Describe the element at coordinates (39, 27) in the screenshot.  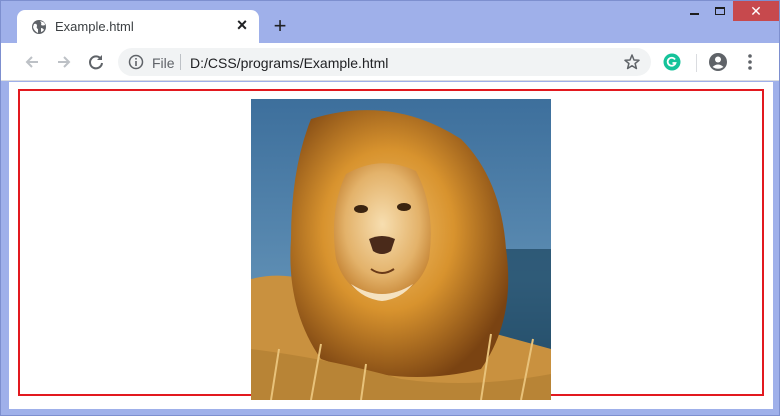
I see `globe-icon` at that location.